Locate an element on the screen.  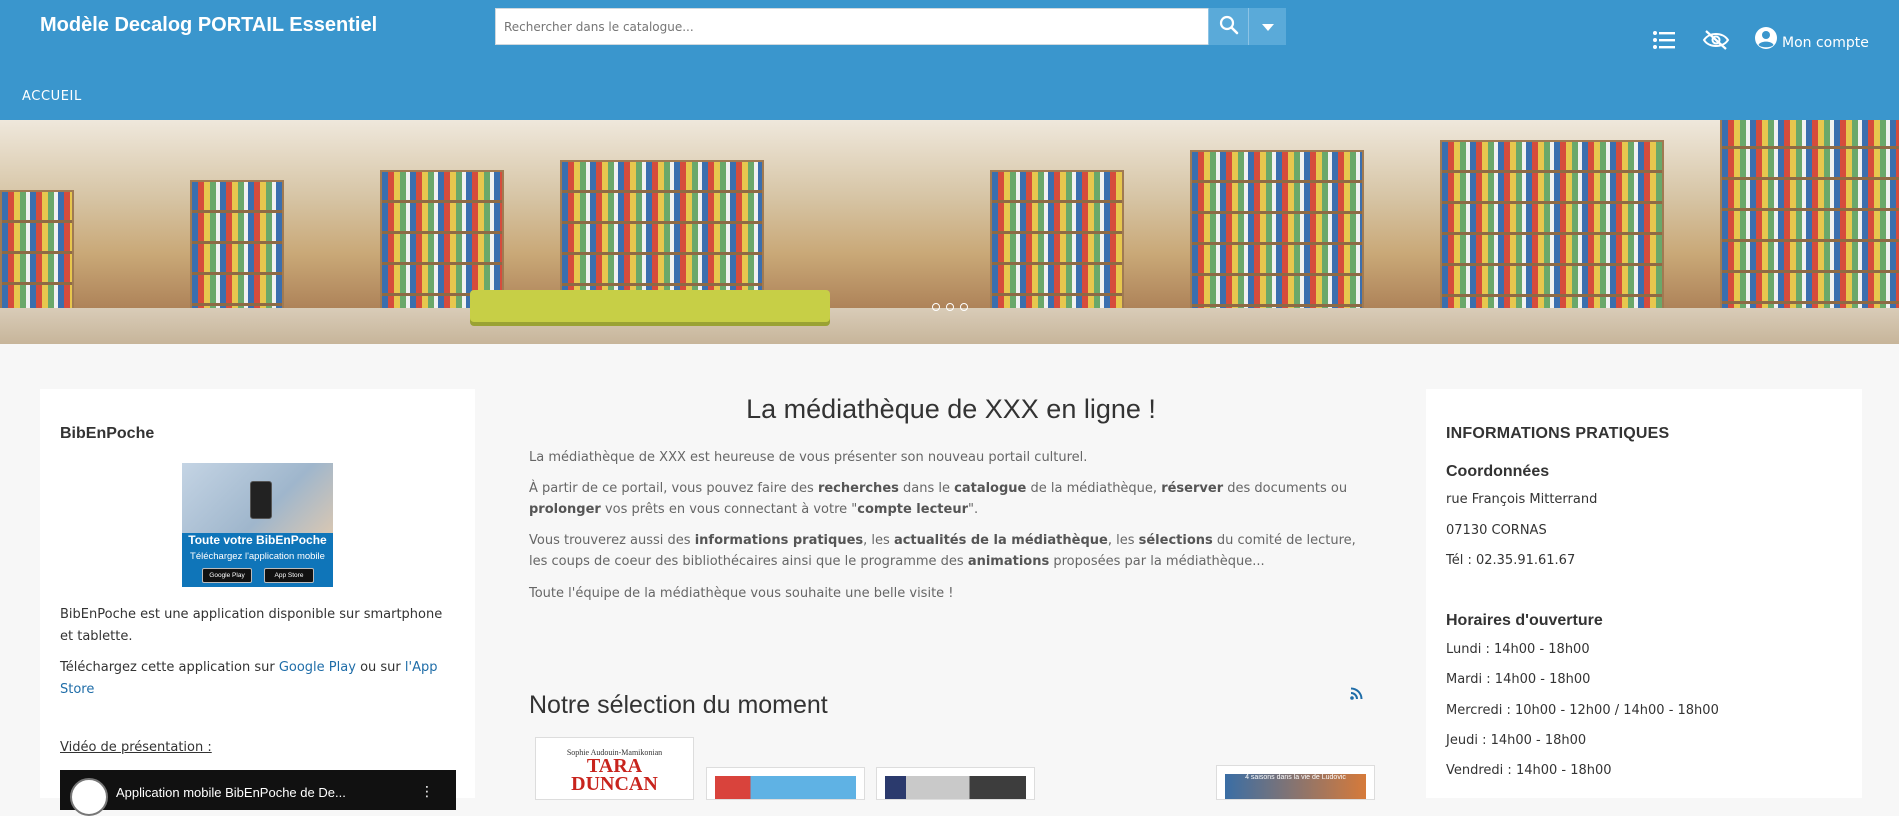
app-store-badge: App Store is located at coordinates (289, 575).